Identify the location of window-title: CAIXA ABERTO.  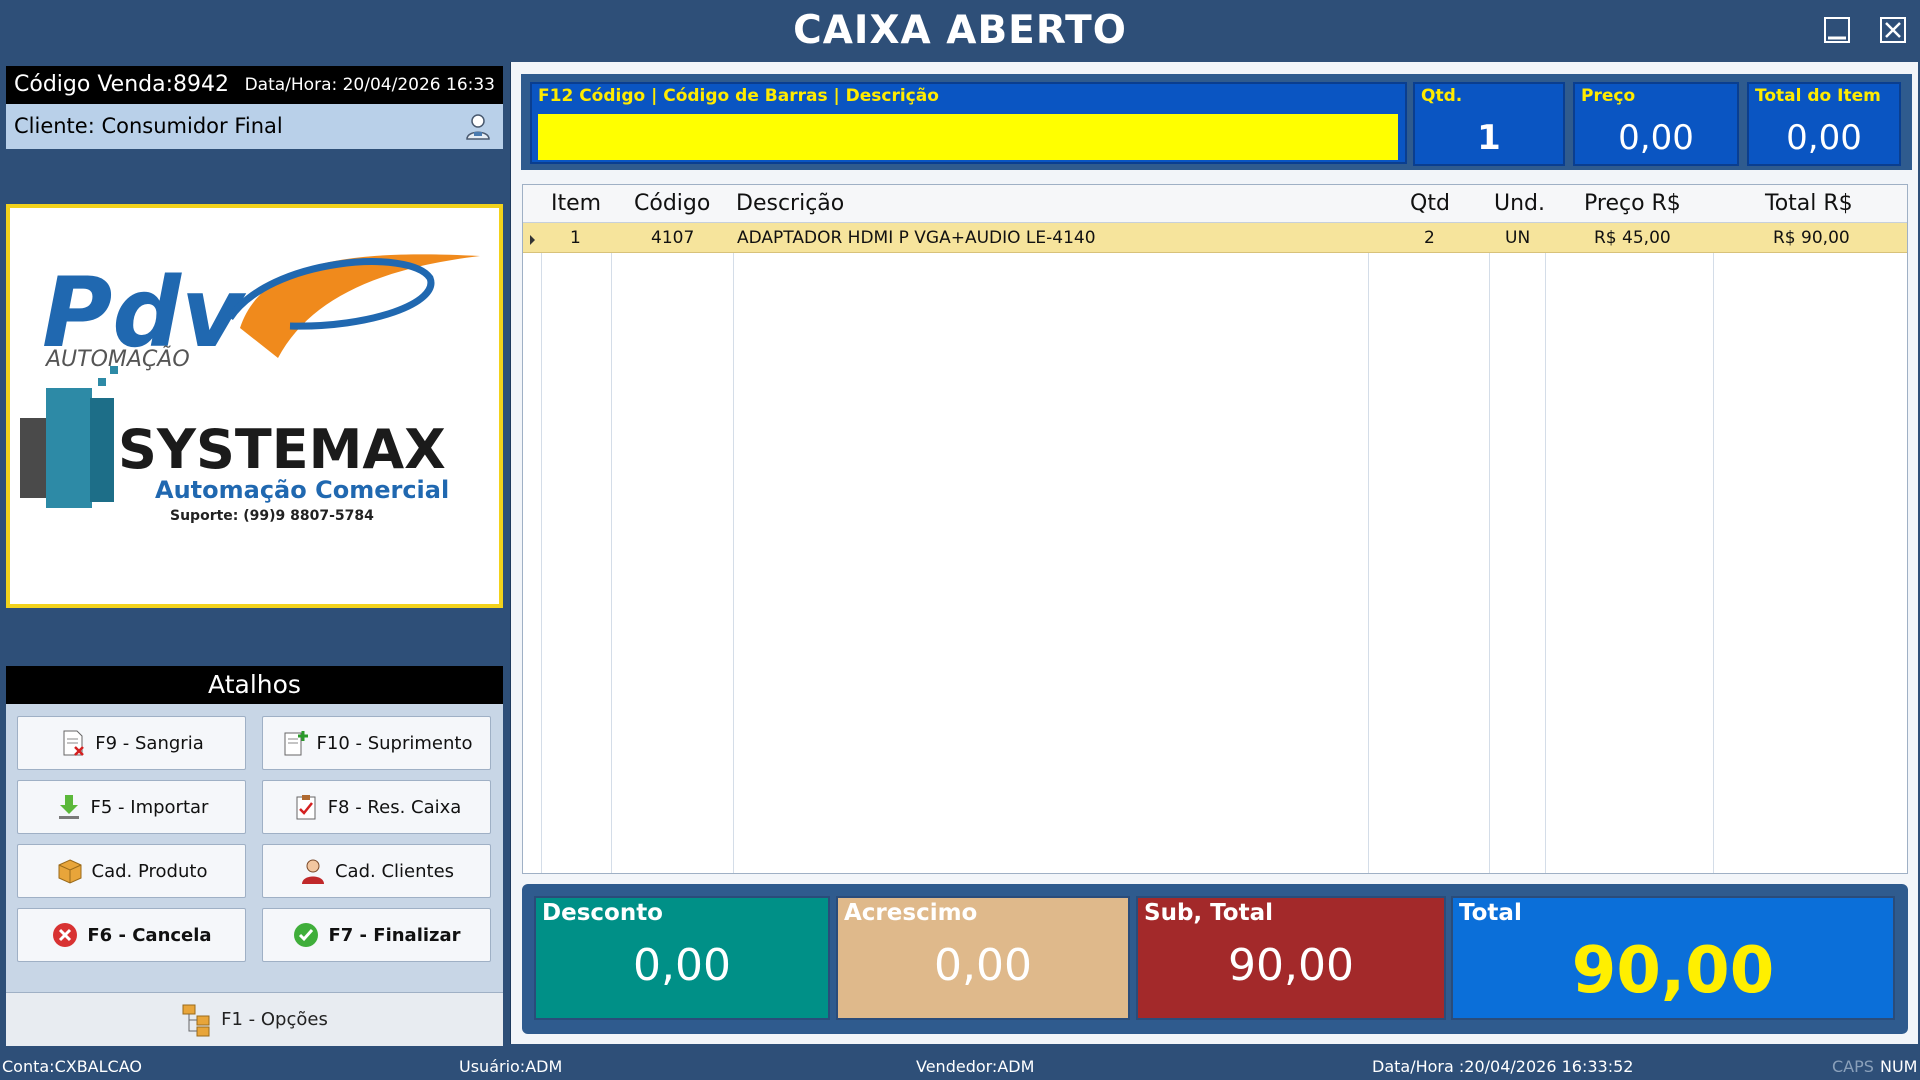
(960, 30).